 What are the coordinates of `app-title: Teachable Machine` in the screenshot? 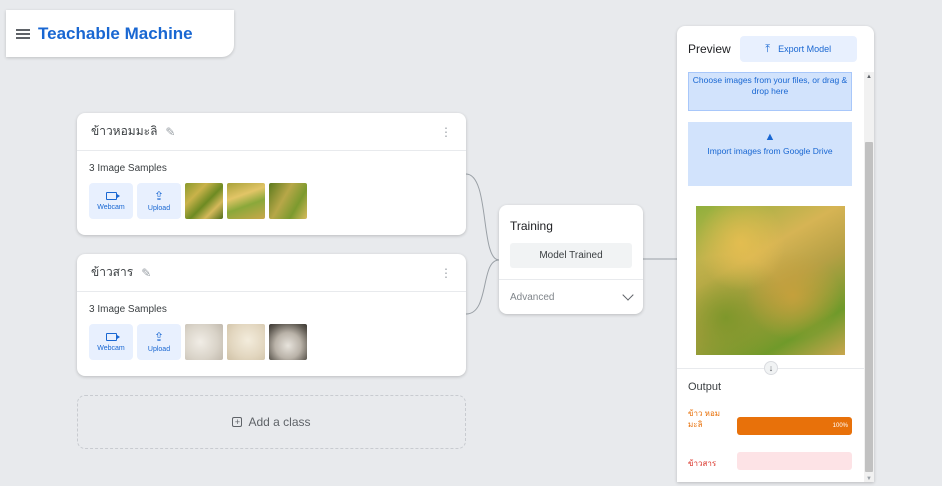 It's located at (115, 34).